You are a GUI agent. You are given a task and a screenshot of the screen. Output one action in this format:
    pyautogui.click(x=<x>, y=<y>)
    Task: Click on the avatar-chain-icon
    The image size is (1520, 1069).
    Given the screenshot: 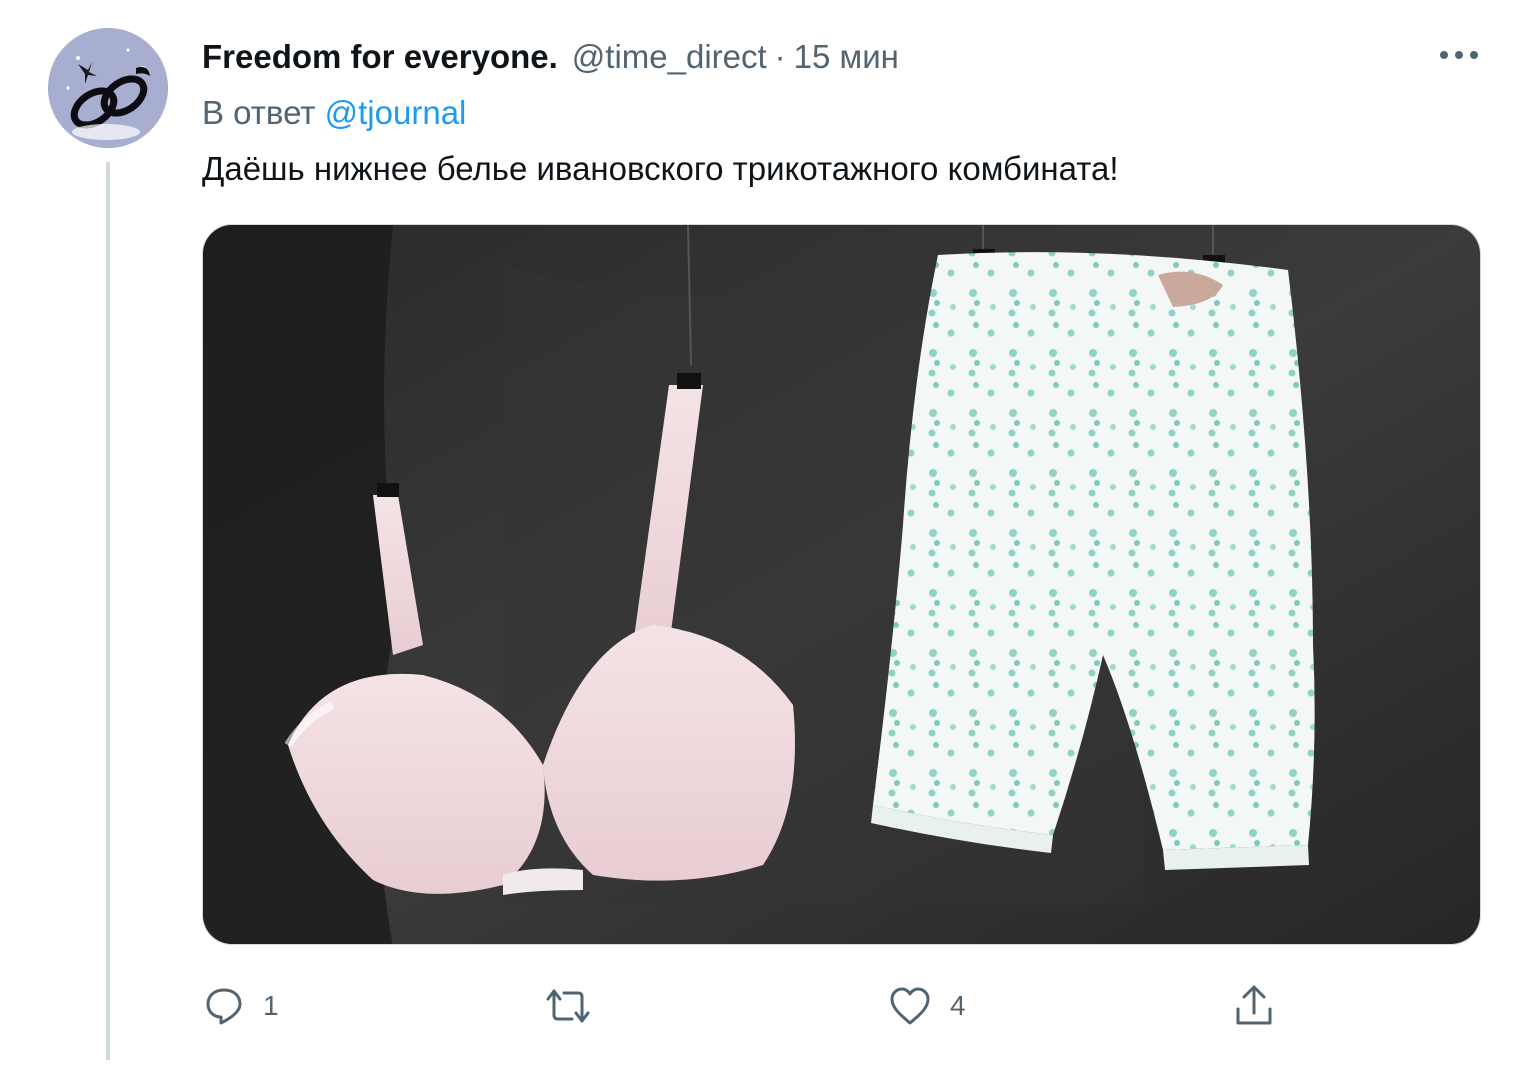 What is the action you would take?
    pyautogui.click(x=108, y=88)
    